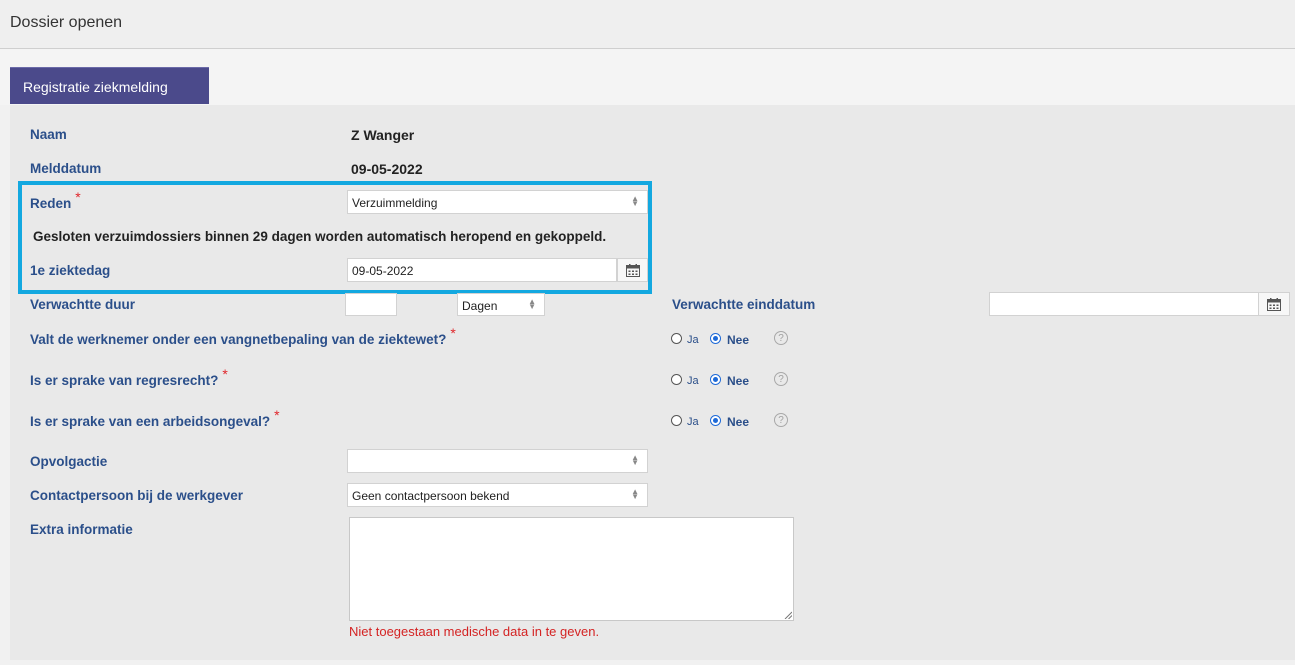  I want to click on verwachte-duur-label: Verwachtte duur, so click(83, 304).